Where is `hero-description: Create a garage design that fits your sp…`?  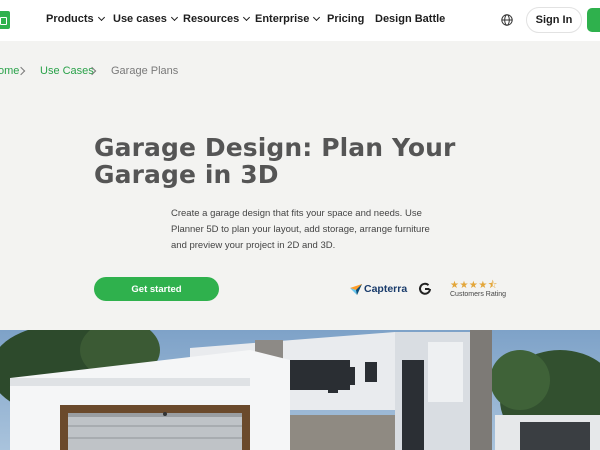 hero-description: Create a garage design that fits your sp… is located at coordinates (300, 229).